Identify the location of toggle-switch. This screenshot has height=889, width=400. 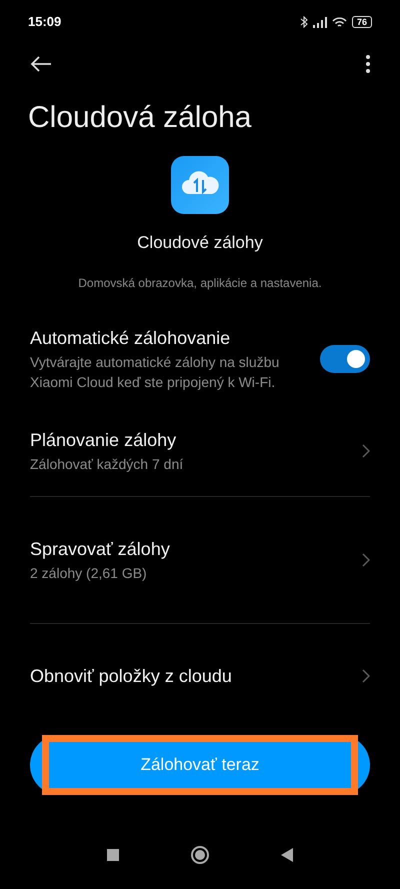
(345, 358).